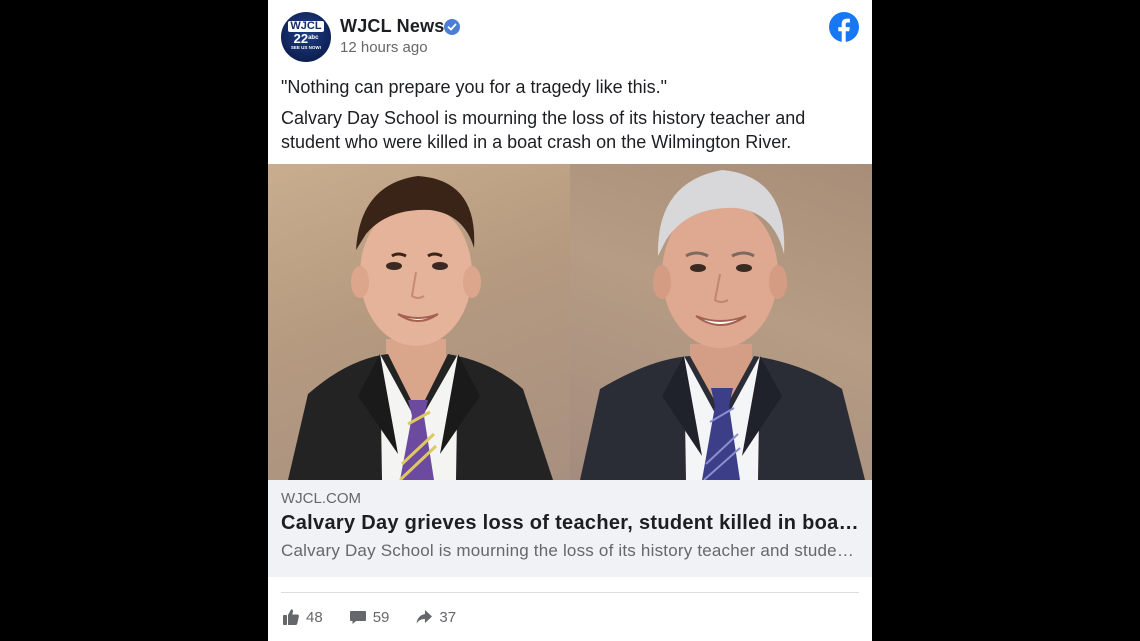 The image size is (1140, 641). I want to click on avatar-logo-tagline: SEE US NOW!, so click(306, 47).